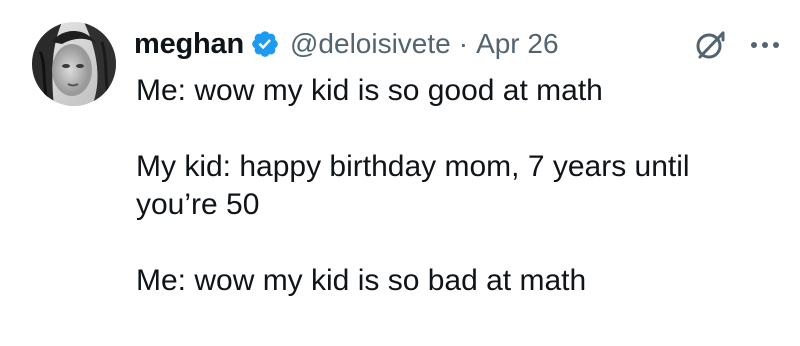  I want to click on user-handle: @deloisivete, so click(370, 44).